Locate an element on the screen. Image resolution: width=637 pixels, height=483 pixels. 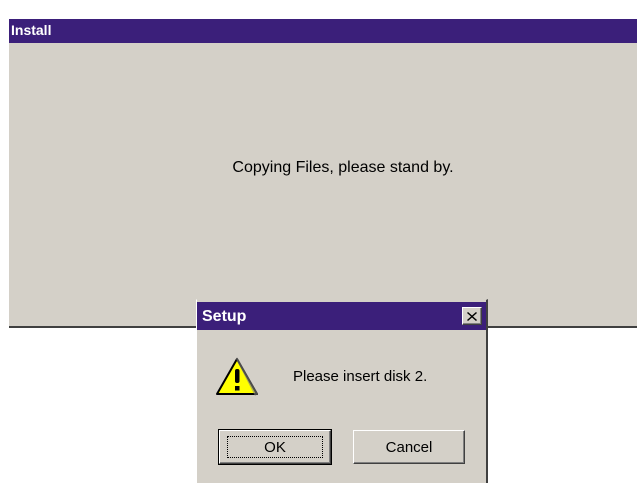
setup-title: Setup is located at coordinates (224, 316).